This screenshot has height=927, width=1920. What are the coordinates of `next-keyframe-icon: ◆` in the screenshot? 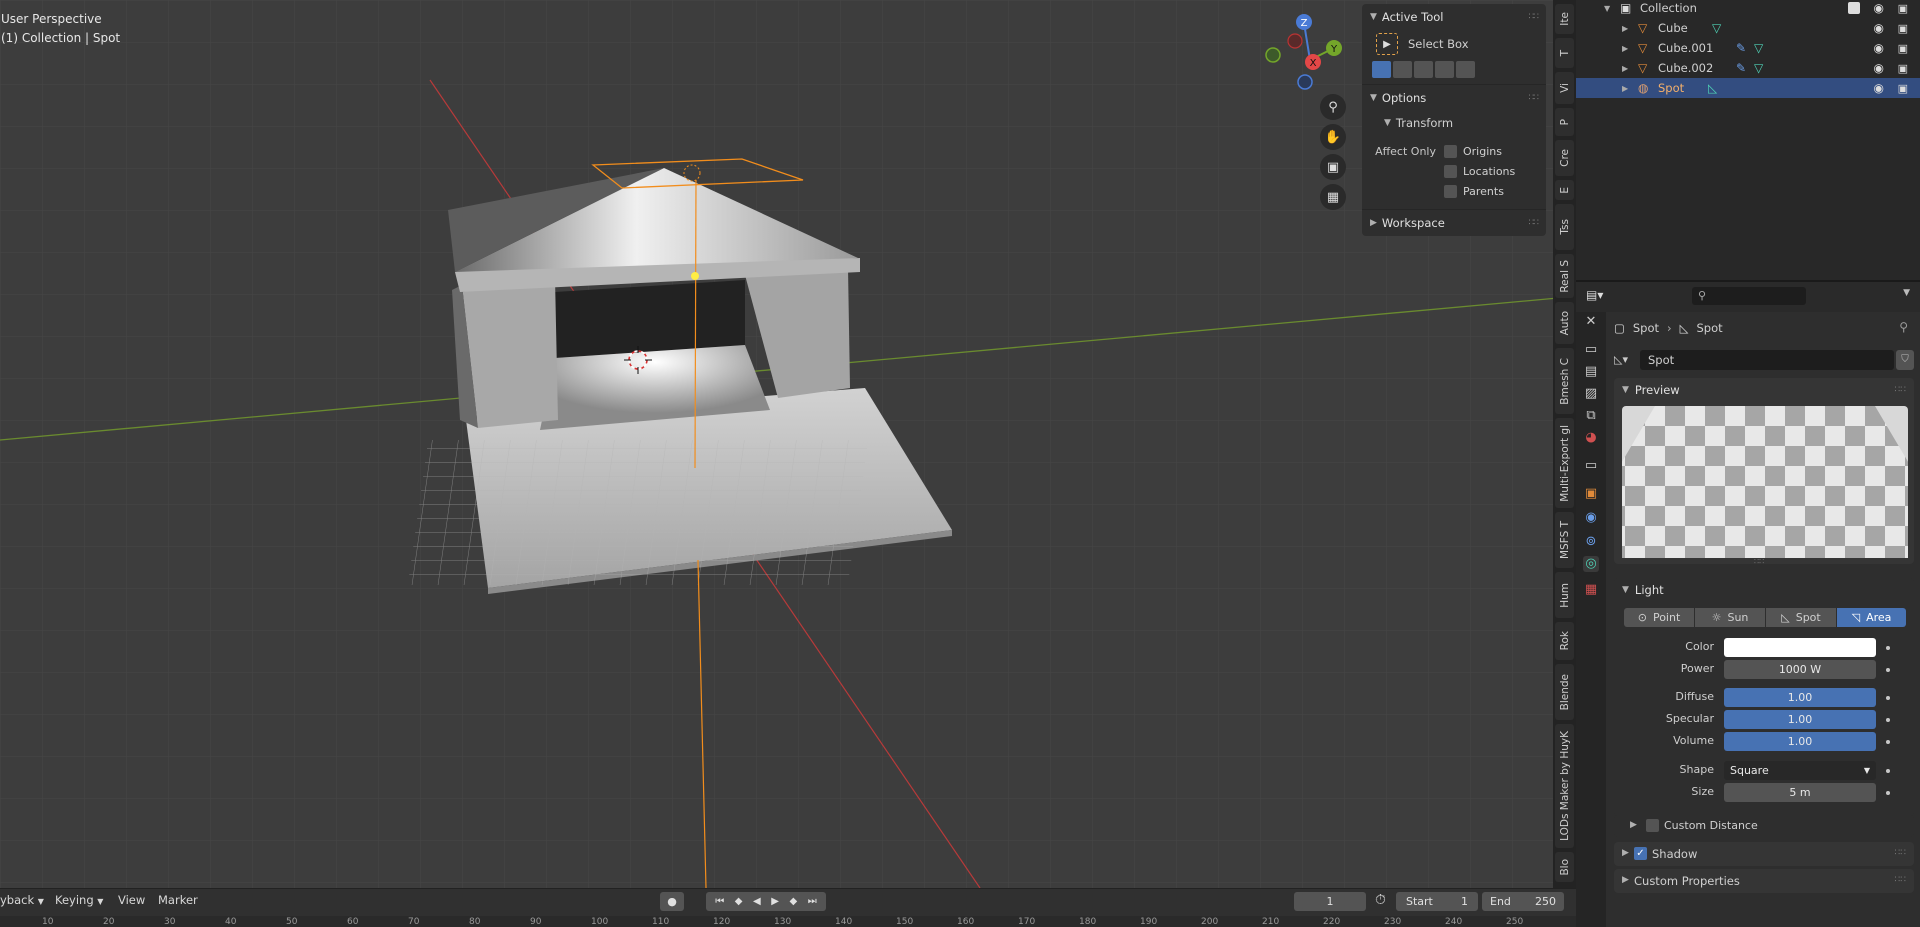 It's located at (794, 901).